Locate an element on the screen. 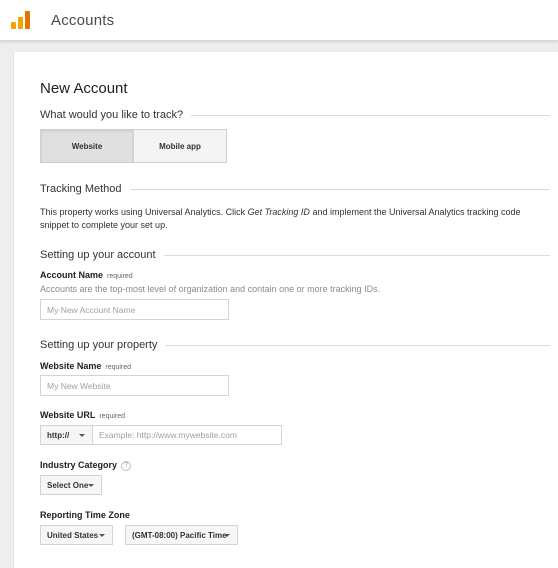 The image size is (558, 568). website-option-button: Website is located at coordinates (87, 146).